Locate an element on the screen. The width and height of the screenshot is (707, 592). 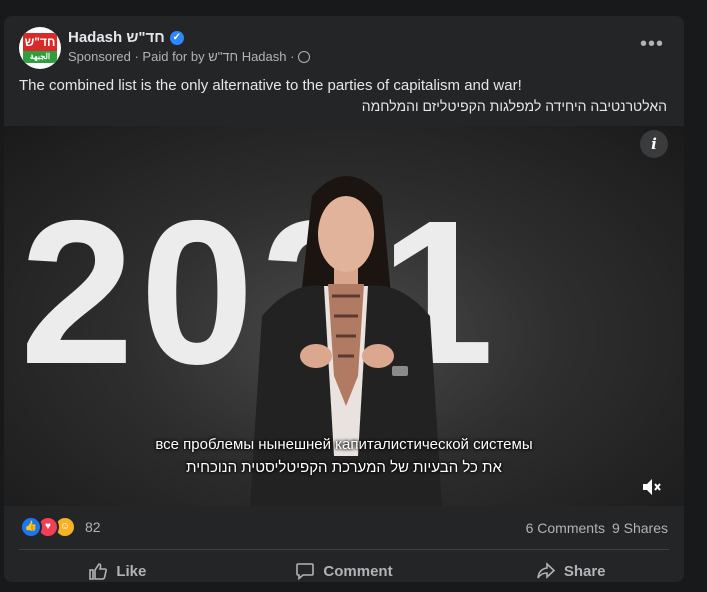
page-name-row: Hadash חד"ש ✓ is located at coordinates (126, 37).